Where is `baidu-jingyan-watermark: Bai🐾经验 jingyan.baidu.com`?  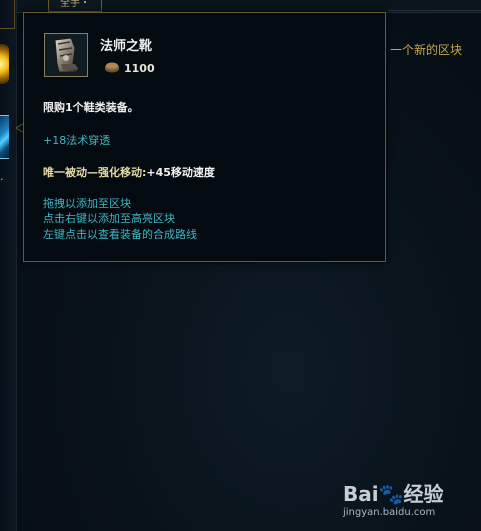 baidu-jingyan-watermark: Bai🐾经验 jingyan.baidu.com is located at coordinates (403, 503).